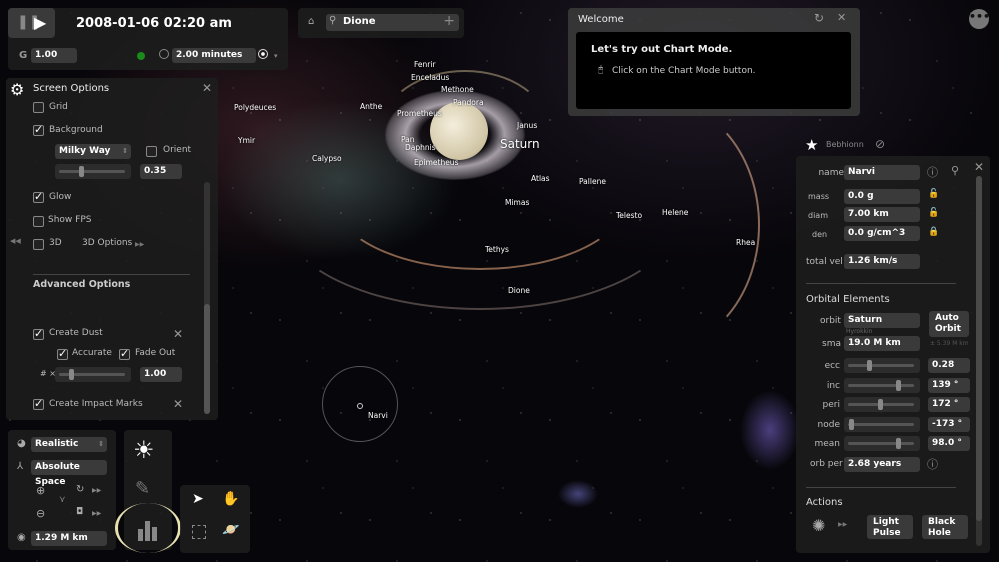  I want to click on diameter-input: 7.00 km, so click(882, 214).